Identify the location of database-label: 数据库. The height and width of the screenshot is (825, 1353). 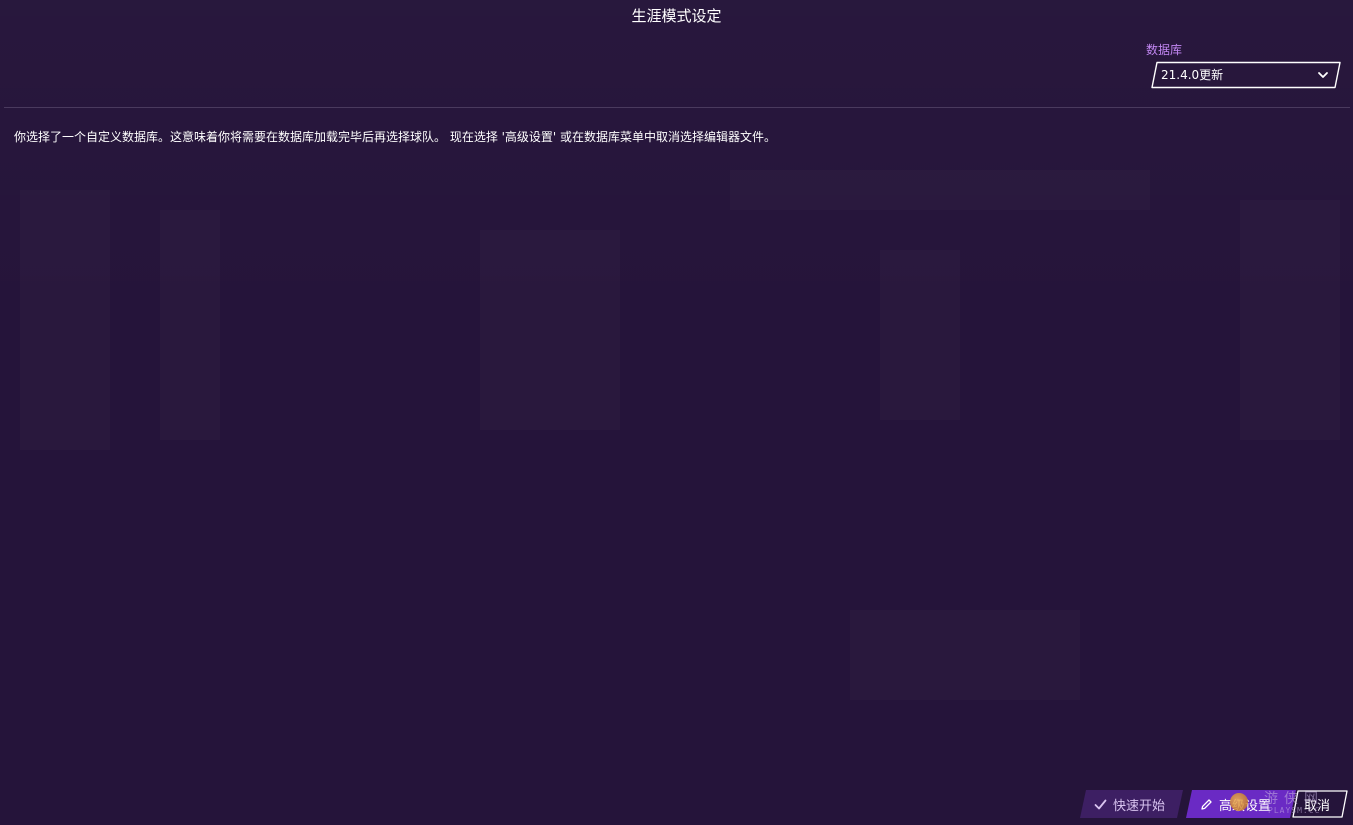
(1164, 50).